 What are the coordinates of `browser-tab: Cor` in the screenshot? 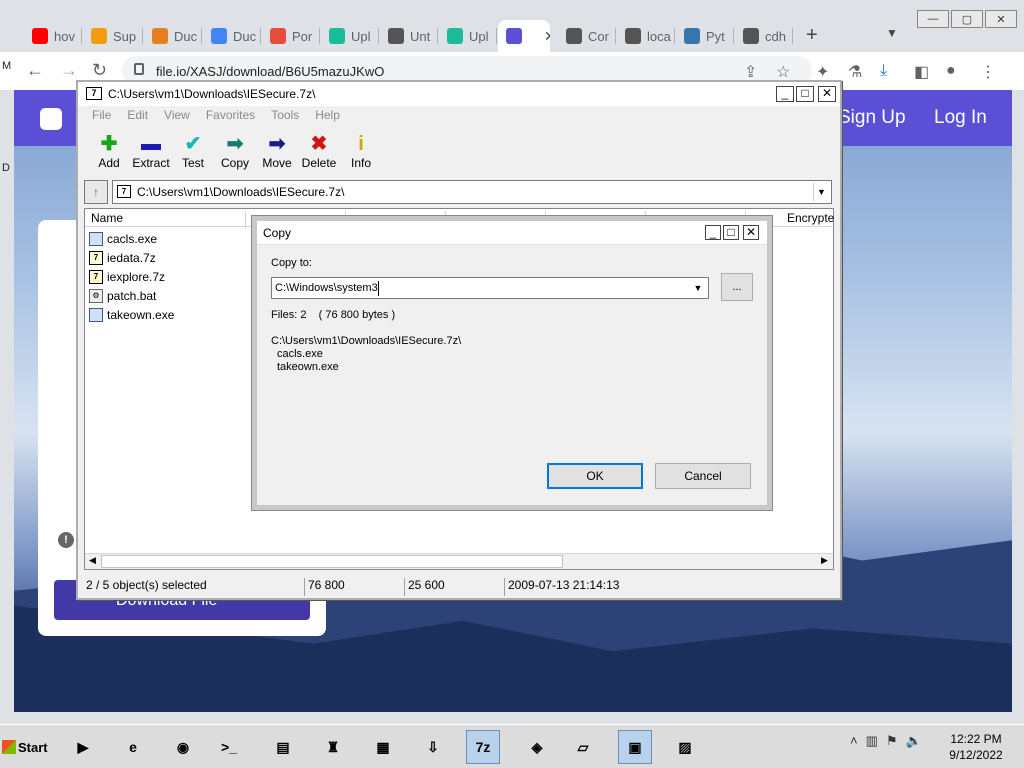 It's located at (587, 36).